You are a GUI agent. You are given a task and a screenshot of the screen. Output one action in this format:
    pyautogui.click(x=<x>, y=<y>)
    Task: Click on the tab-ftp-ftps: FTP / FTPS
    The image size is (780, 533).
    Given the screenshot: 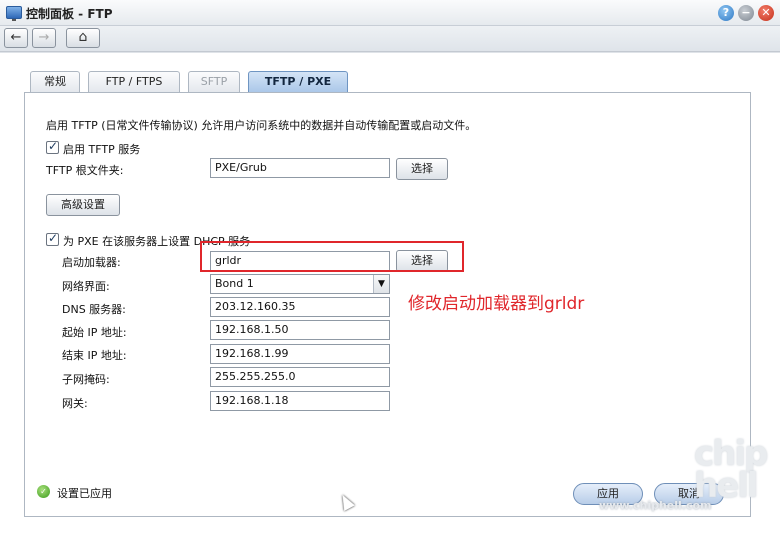 What is the action you would take?
    pyautogui.click(x=134, y=81)
    